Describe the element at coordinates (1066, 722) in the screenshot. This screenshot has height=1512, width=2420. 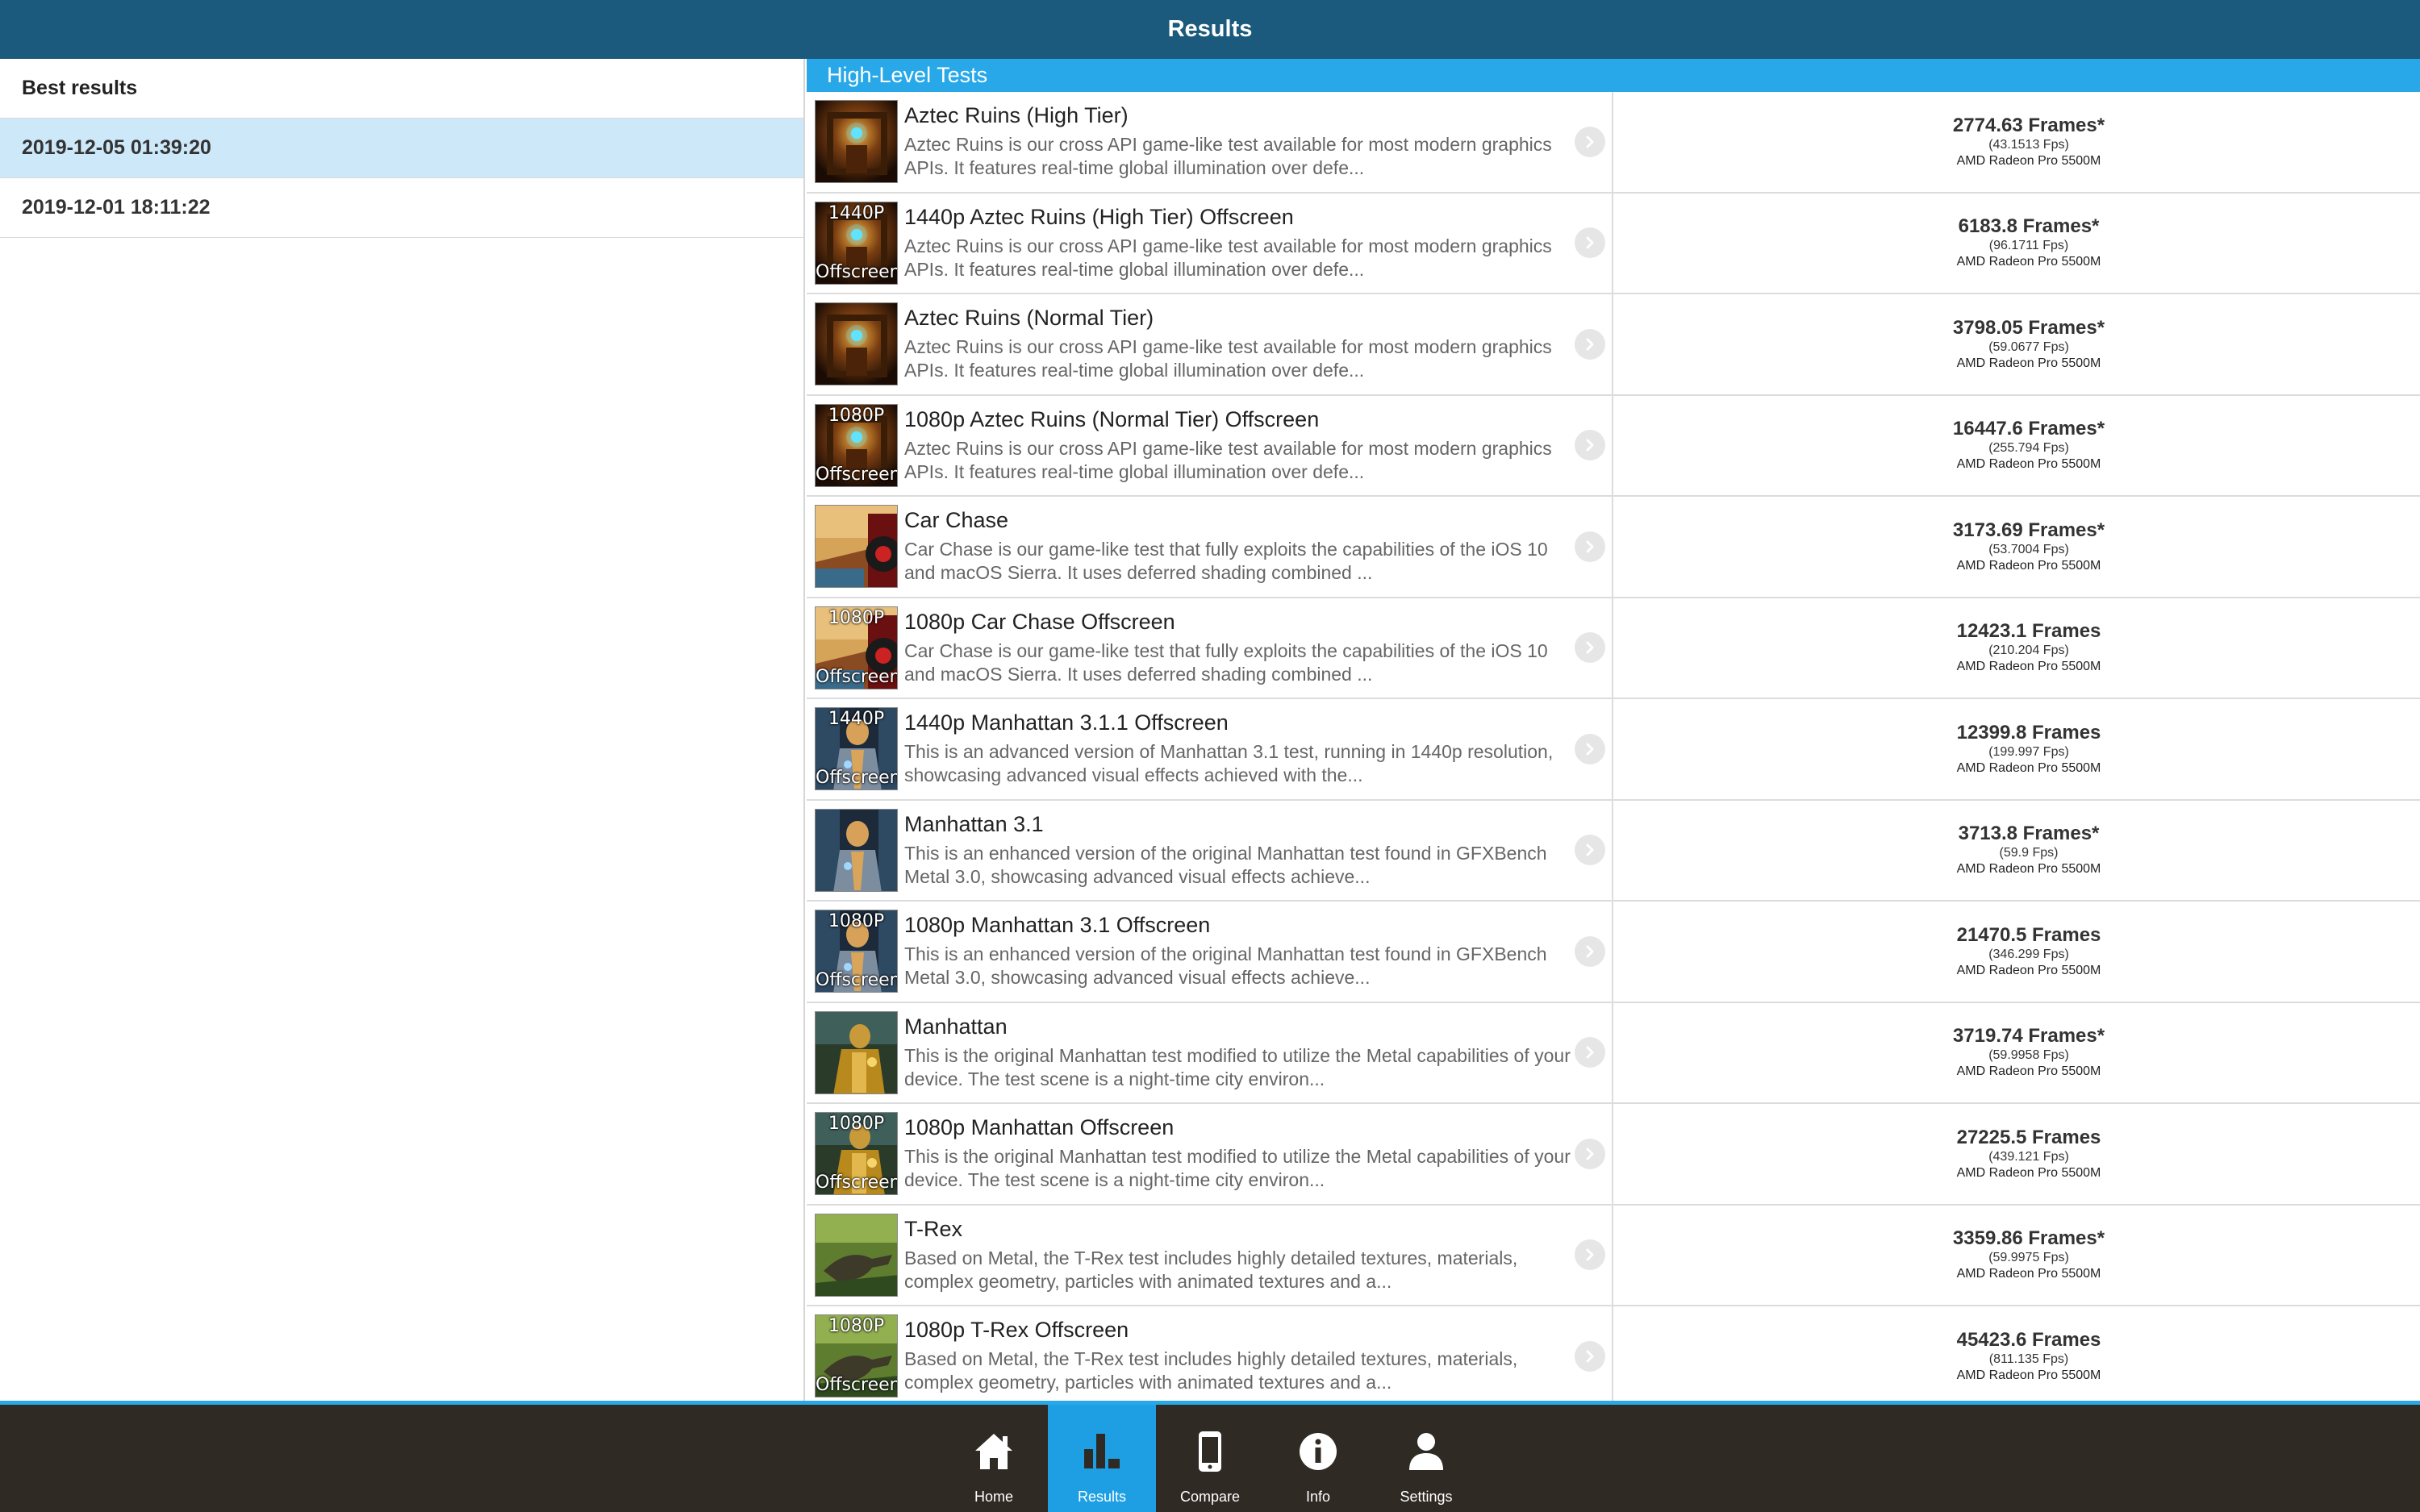
I see `test-title: 1440p Manhattan 3.1.1 Offscreen` at that location.